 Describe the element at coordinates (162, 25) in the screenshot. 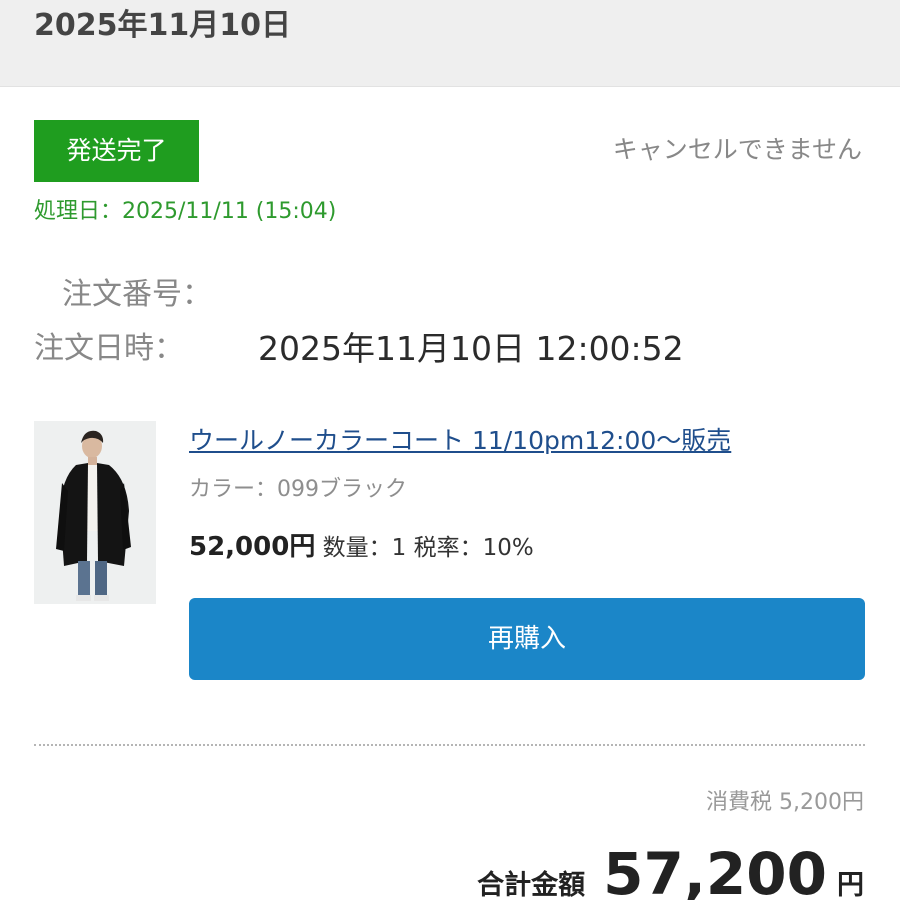

I see `order-date-heading: 2025年11月10日` at that location.